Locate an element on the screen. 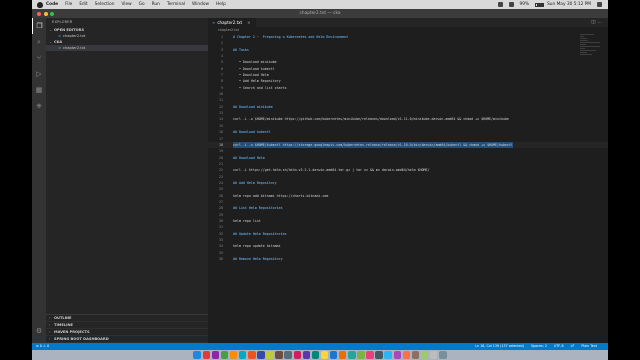 Image resolution: width=640 pixels, height=360 pixels. breadcrumb: chapter2.txt is located at coordinates (408, 30).